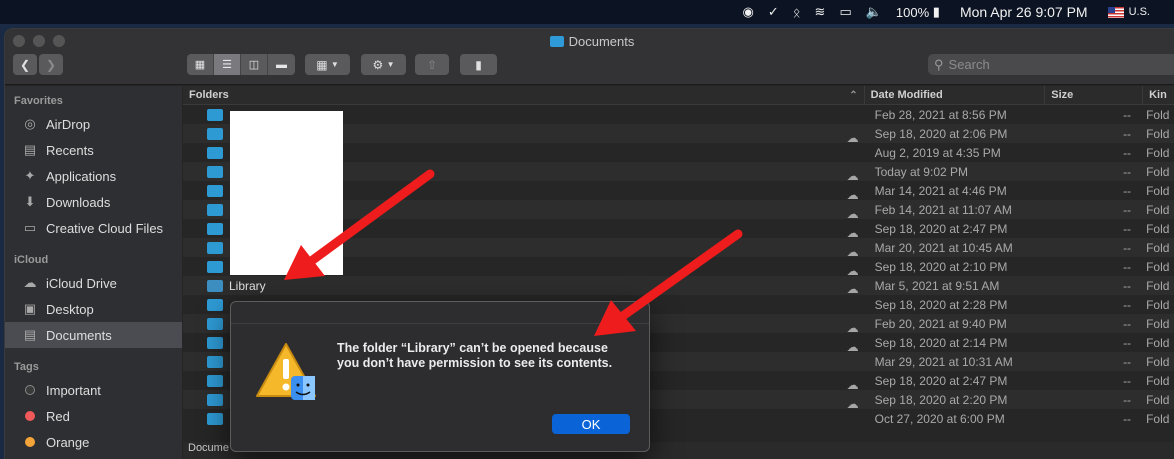 The width and height of the screenshot is (1174, 459). Describe the element at coordinates (93, 416) in the screenshot. I see `sidebar-item-tag-red: Red` at that location.